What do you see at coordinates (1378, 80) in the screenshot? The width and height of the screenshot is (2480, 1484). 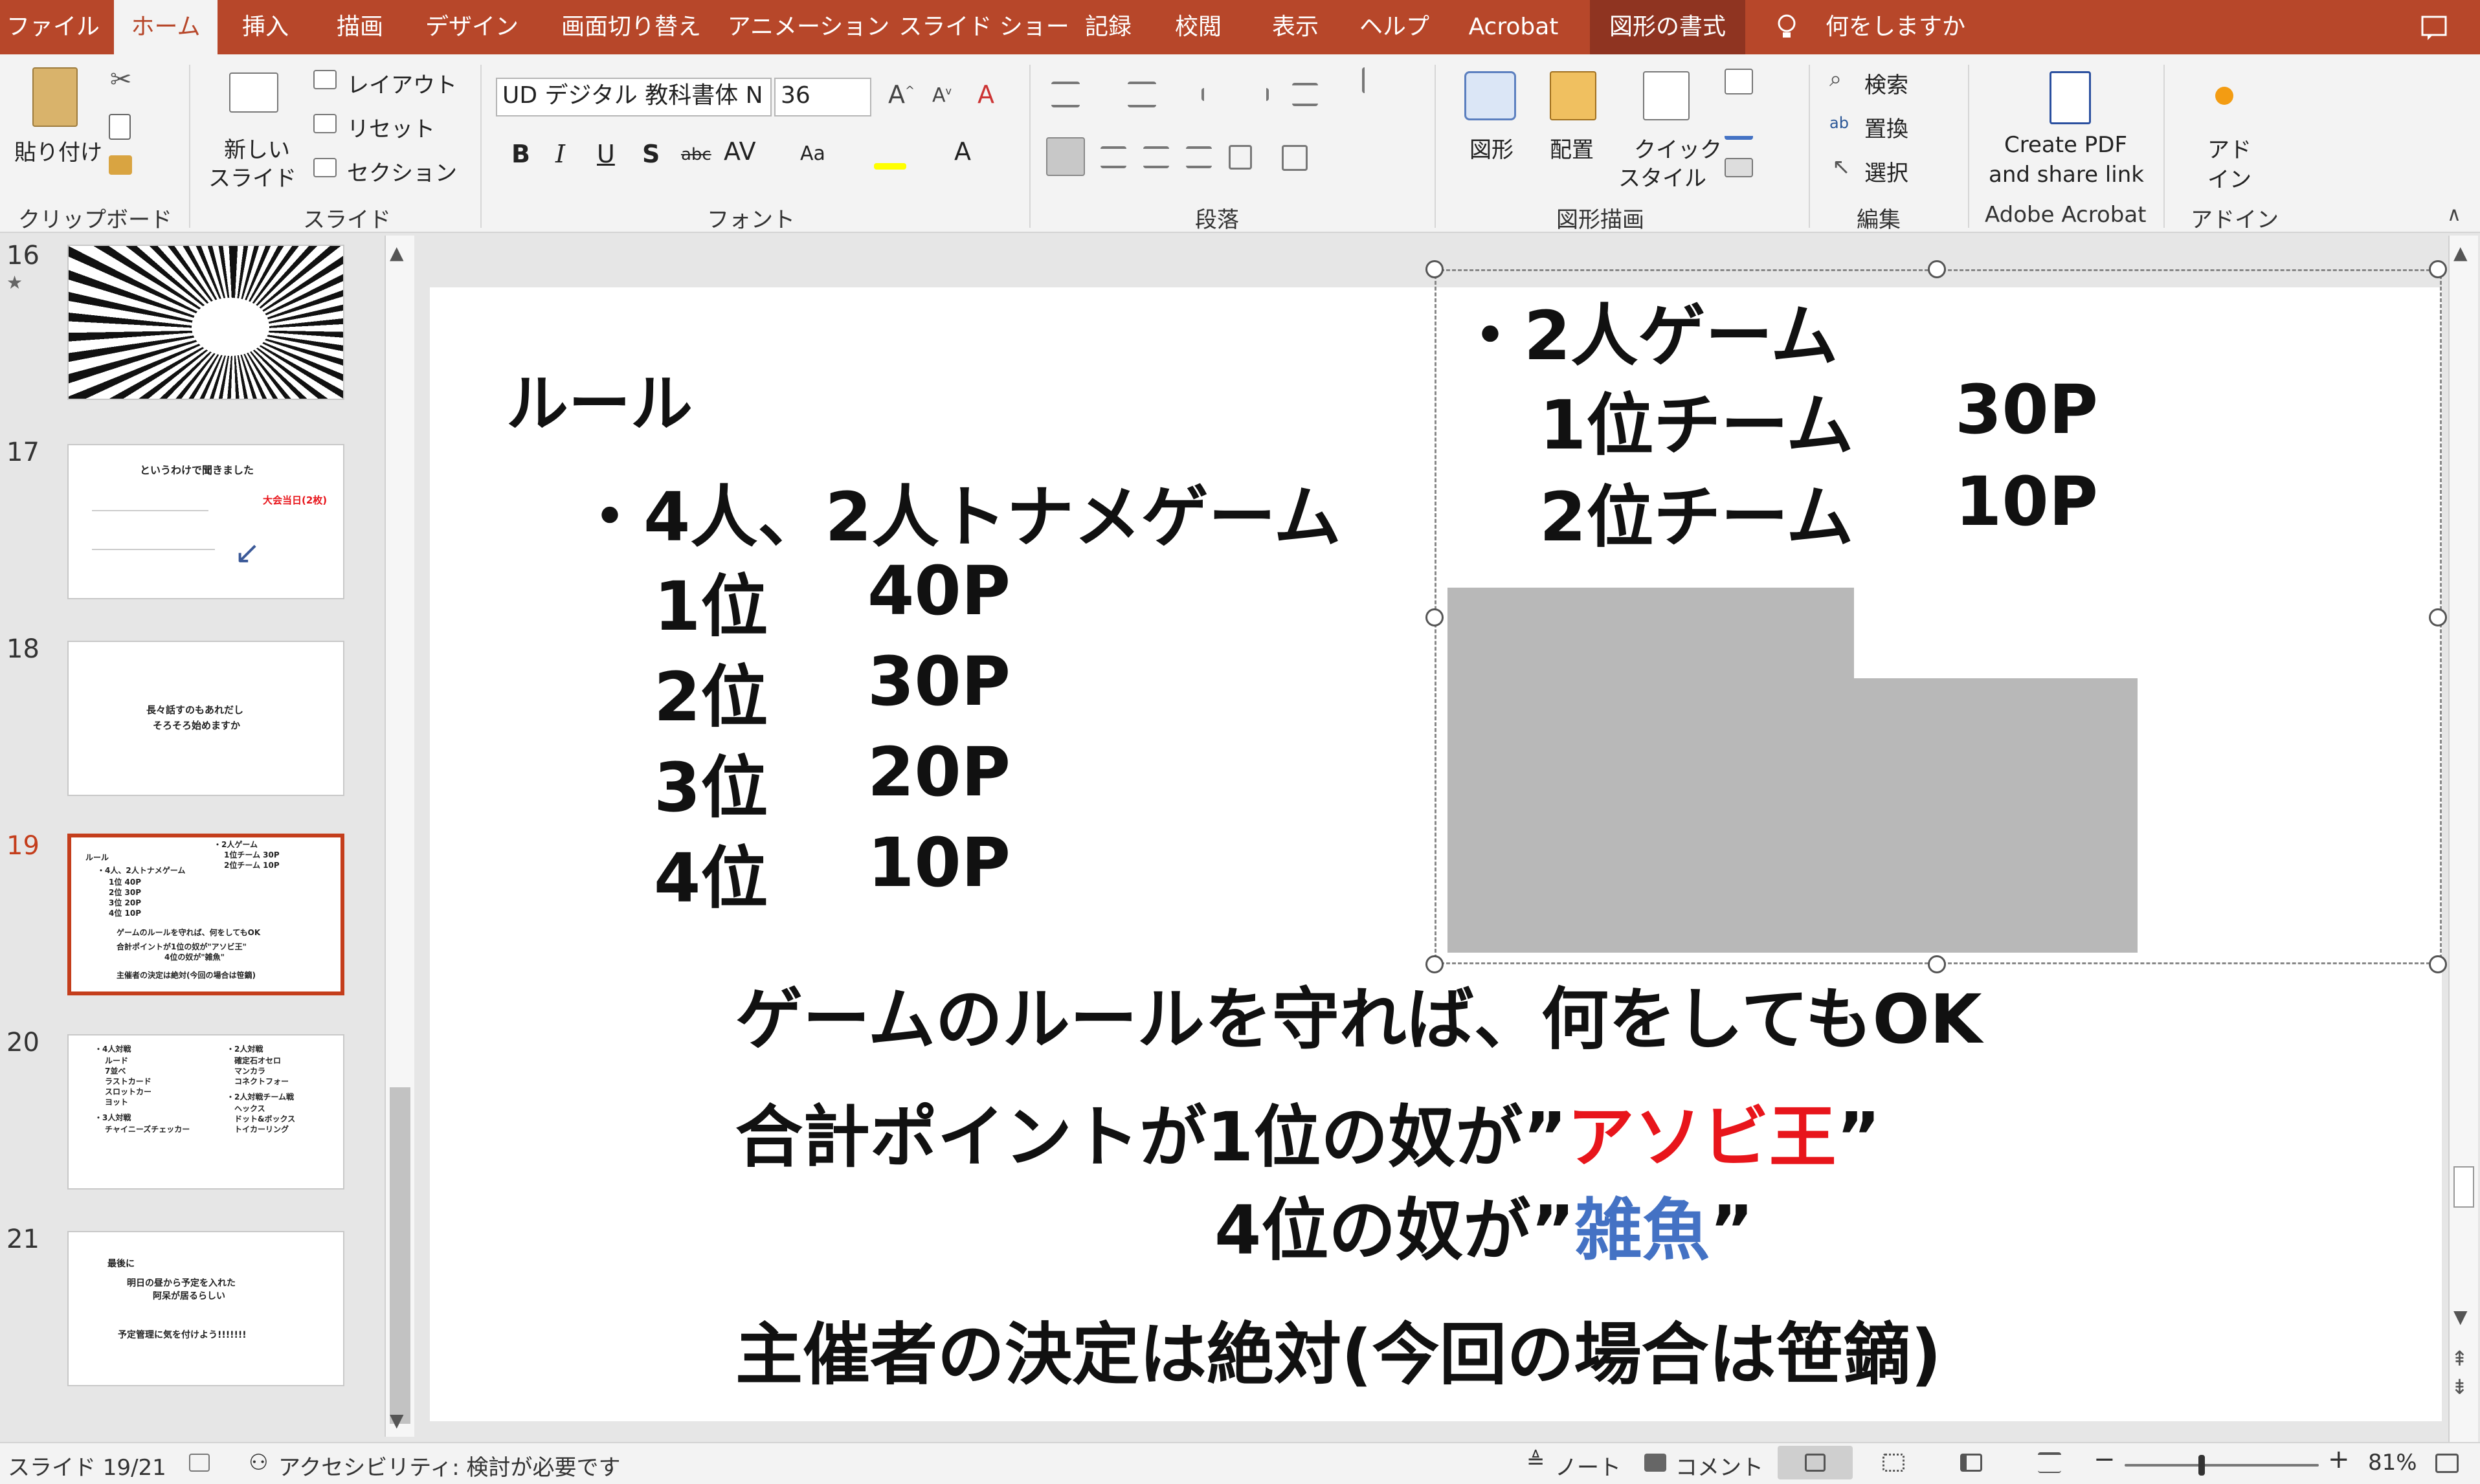 I see `text-direction-icon` at bounding box center [1378, 80].